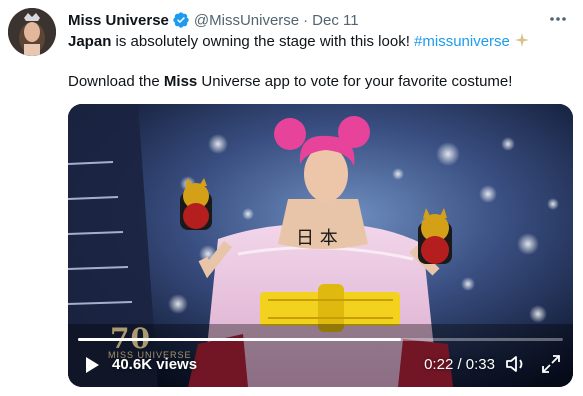  I want to click on video-progress-track, so click(320, 339).